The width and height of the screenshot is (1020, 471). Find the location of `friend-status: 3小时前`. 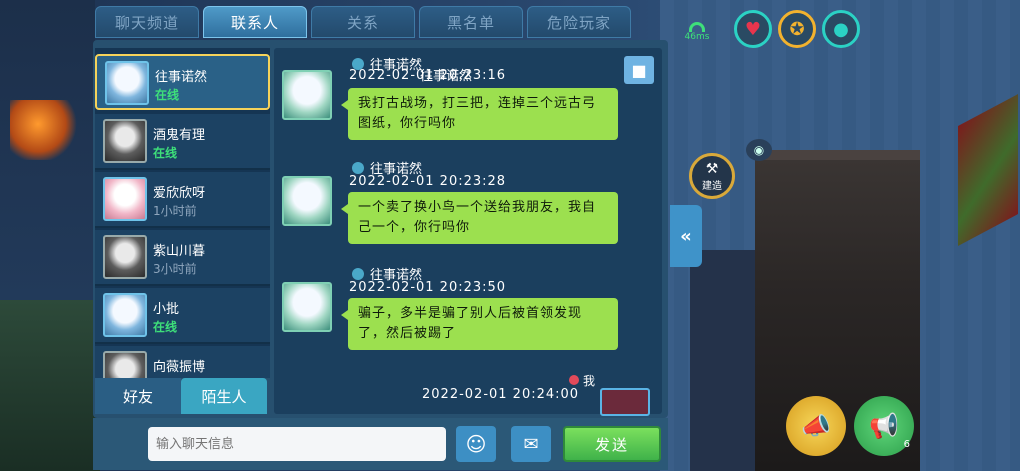

friend-status: 3小时前 is located at coordinates (175, 269).